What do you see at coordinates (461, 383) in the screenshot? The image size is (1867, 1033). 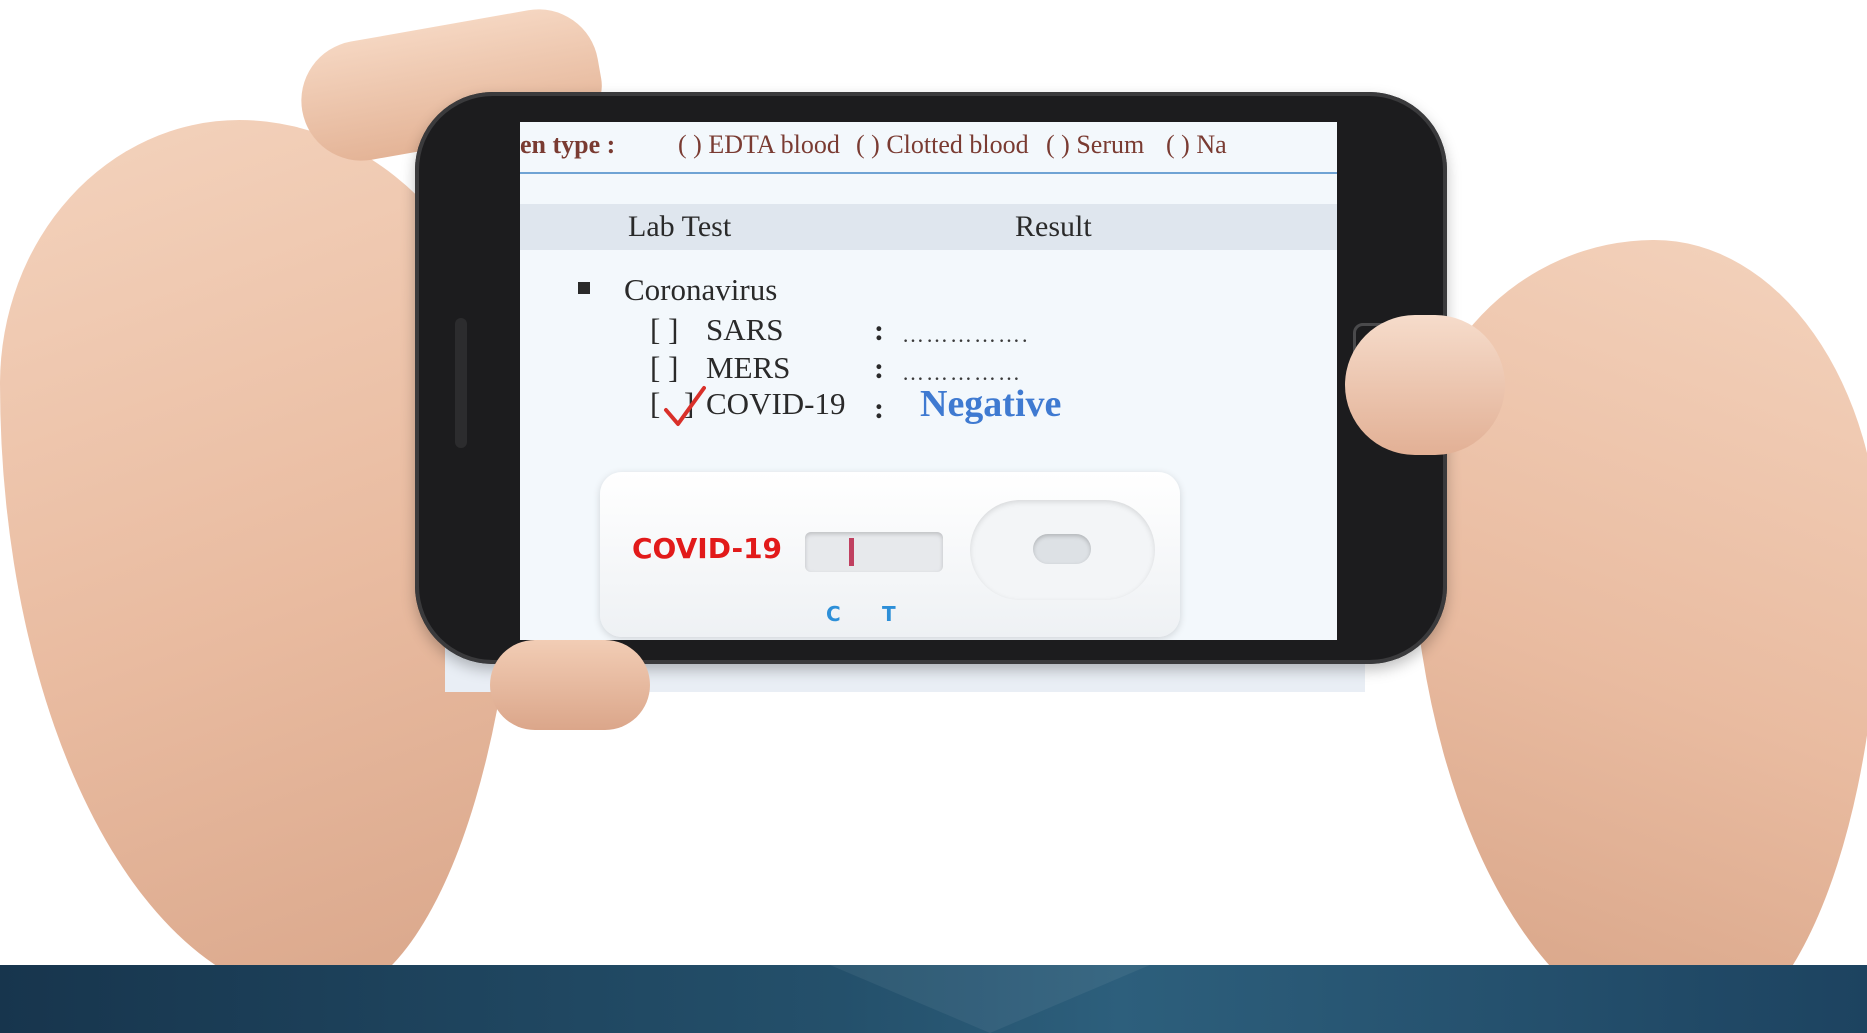 I see `speaker-grille` at bounding box center [461, 383].